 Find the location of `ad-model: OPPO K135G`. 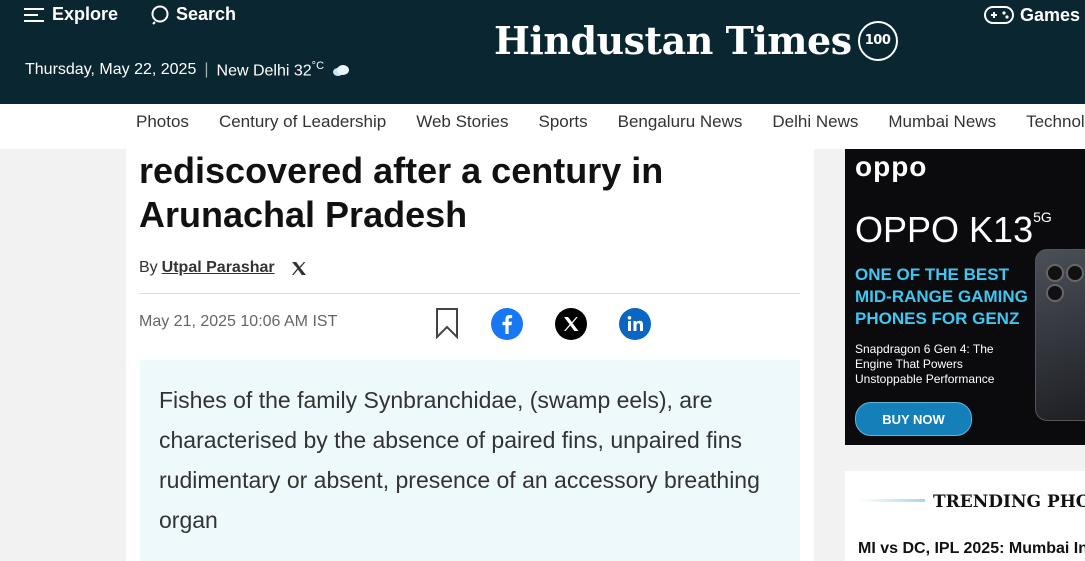

ad-model: OPPO K135G is located at coordinates (953, 229).